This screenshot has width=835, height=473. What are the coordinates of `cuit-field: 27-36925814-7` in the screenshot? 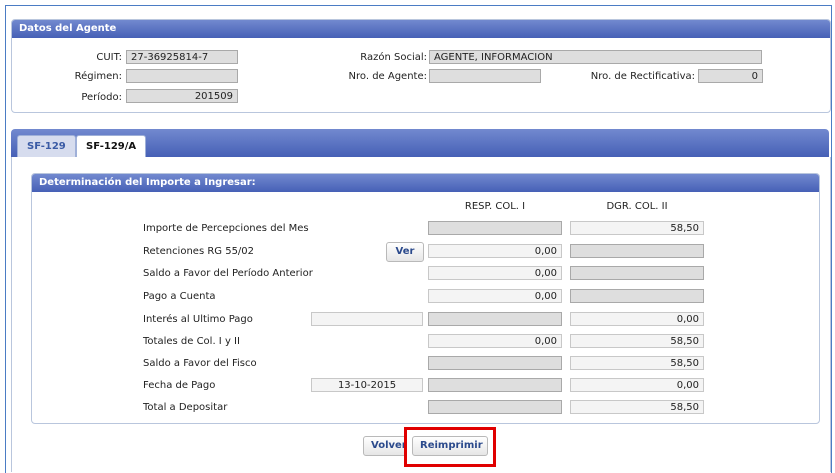 It's located at (182, 57).